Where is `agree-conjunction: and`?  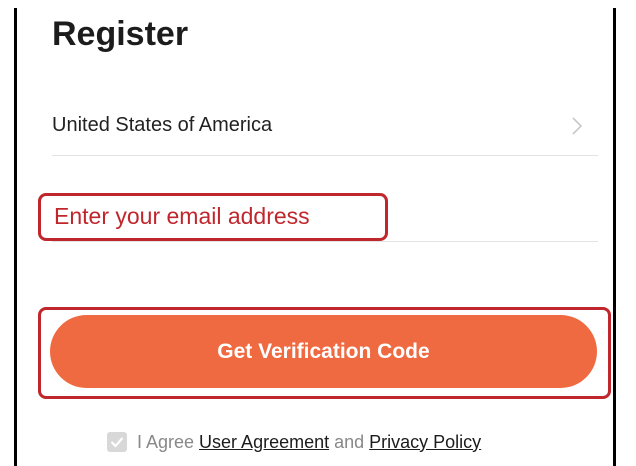
agree-conjunction: and is located at coordinates (349, 441).